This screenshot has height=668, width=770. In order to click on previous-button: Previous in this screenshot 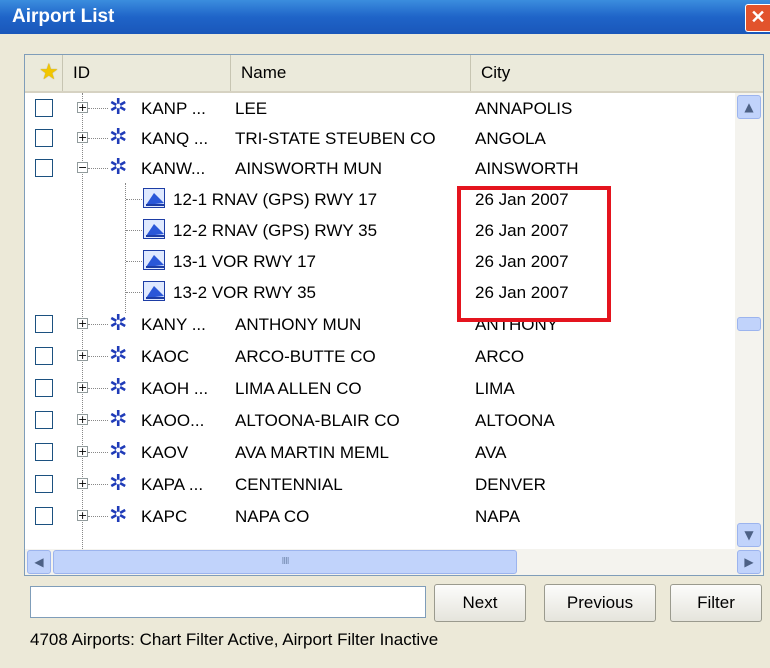, I will do `click(600, 603)`.